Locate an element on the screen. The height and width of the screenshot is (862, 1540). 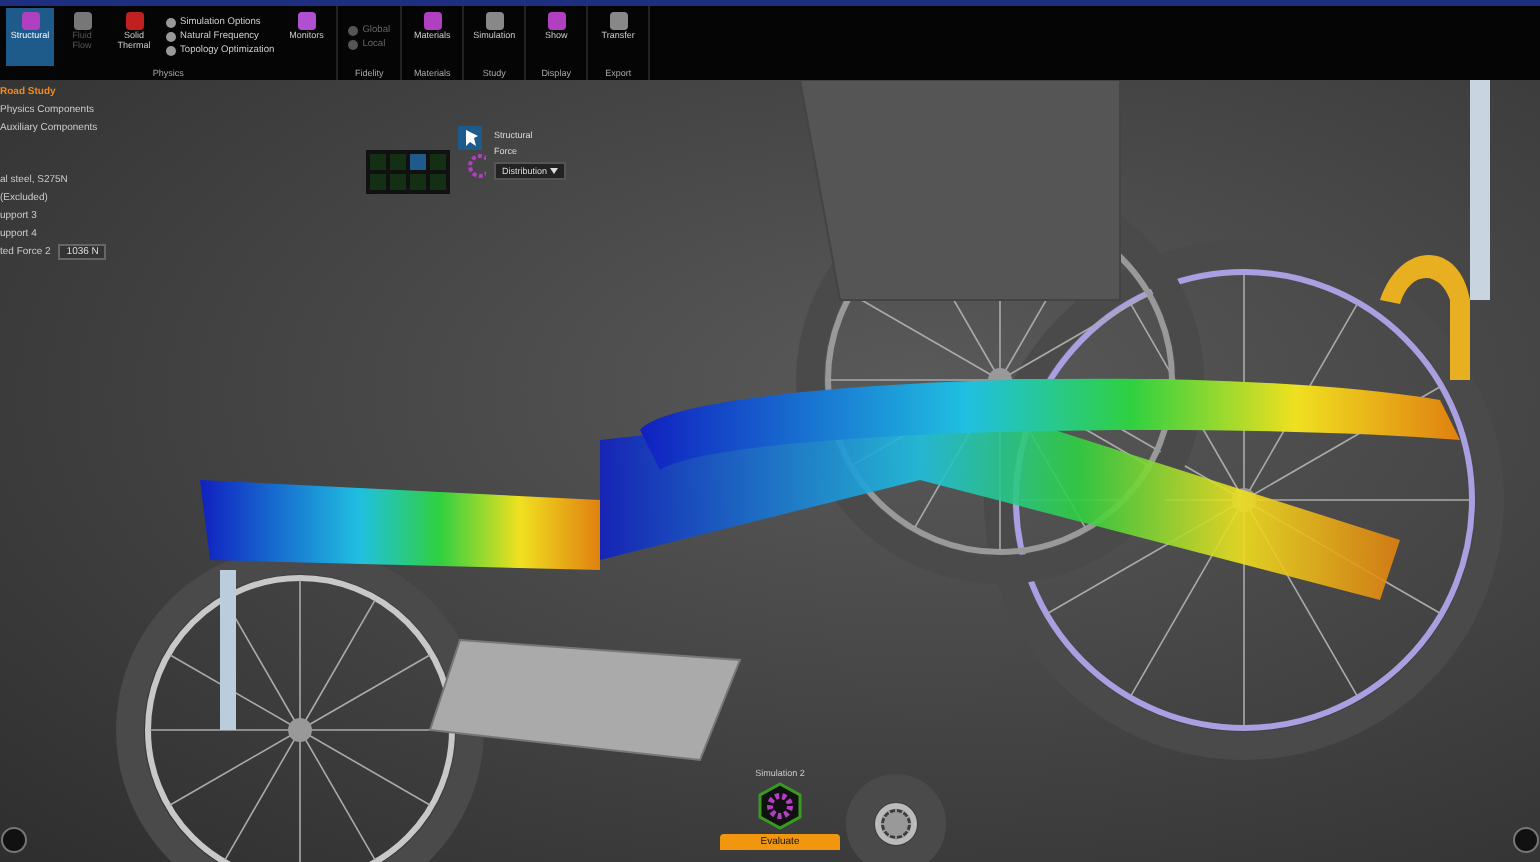
gear-icon is located at coordinates (780, 806).